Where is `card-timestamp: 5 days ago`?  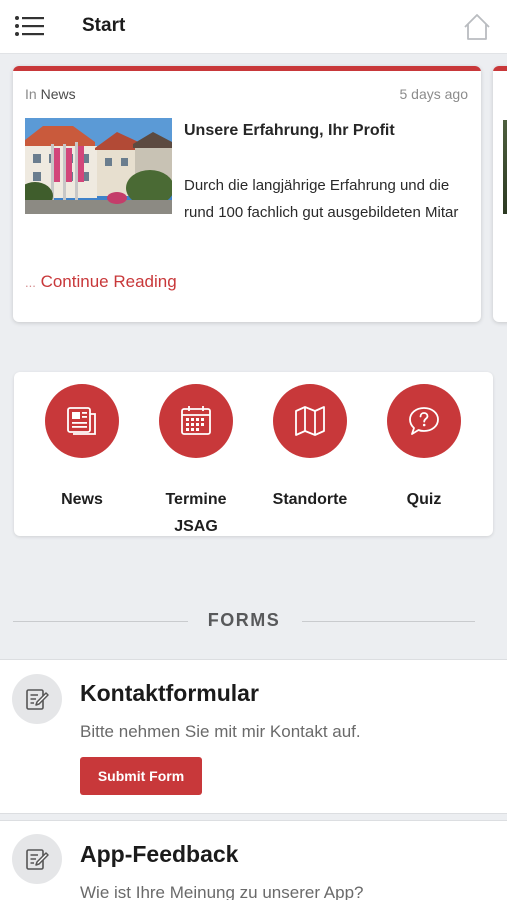 card-timestamp: 5 days ago is located at coordinates (434, 94).